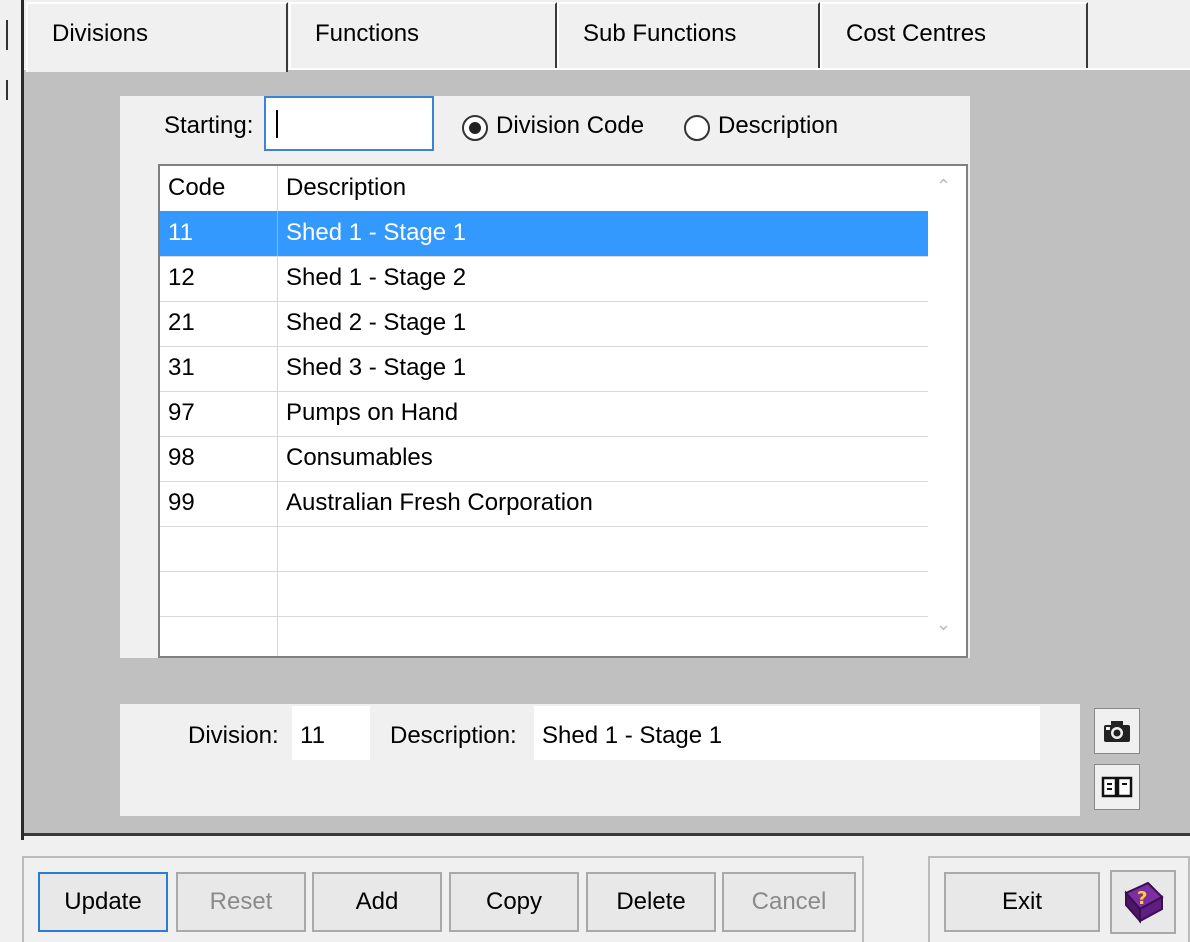 This screenshot has width=1190, height=942. What do you see at coordinates (372, 412) in the screenshot?
I see `cell-description: Pumps on Hand` at bounding box center [372, 412].